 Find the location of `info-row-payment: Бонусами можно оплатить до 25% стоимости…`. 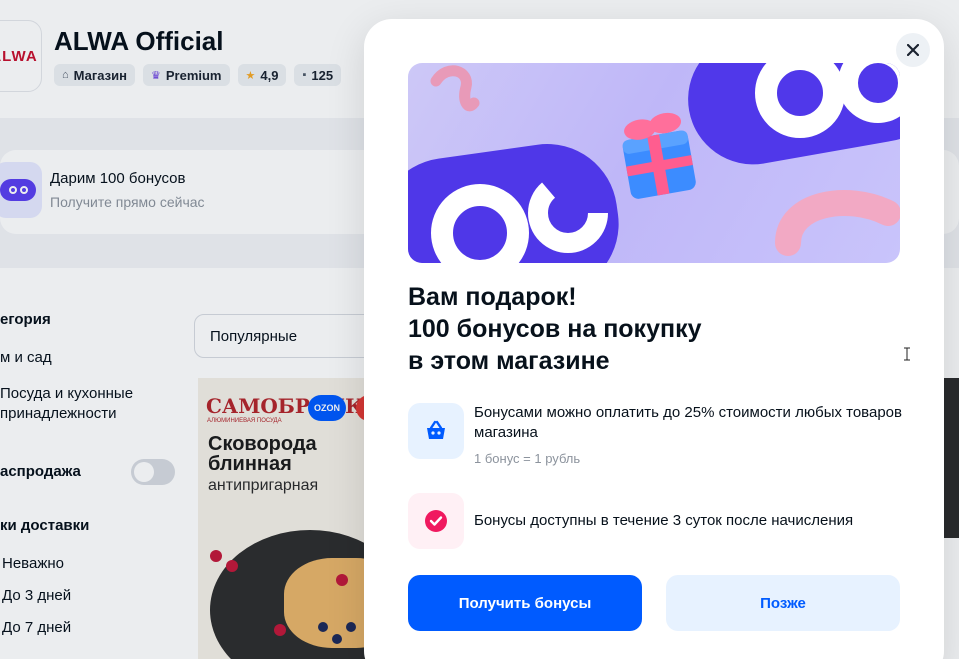

info-row-payment: Бонусами можно оплатить до 25% стоимости… is located at coordinates (656, 436).